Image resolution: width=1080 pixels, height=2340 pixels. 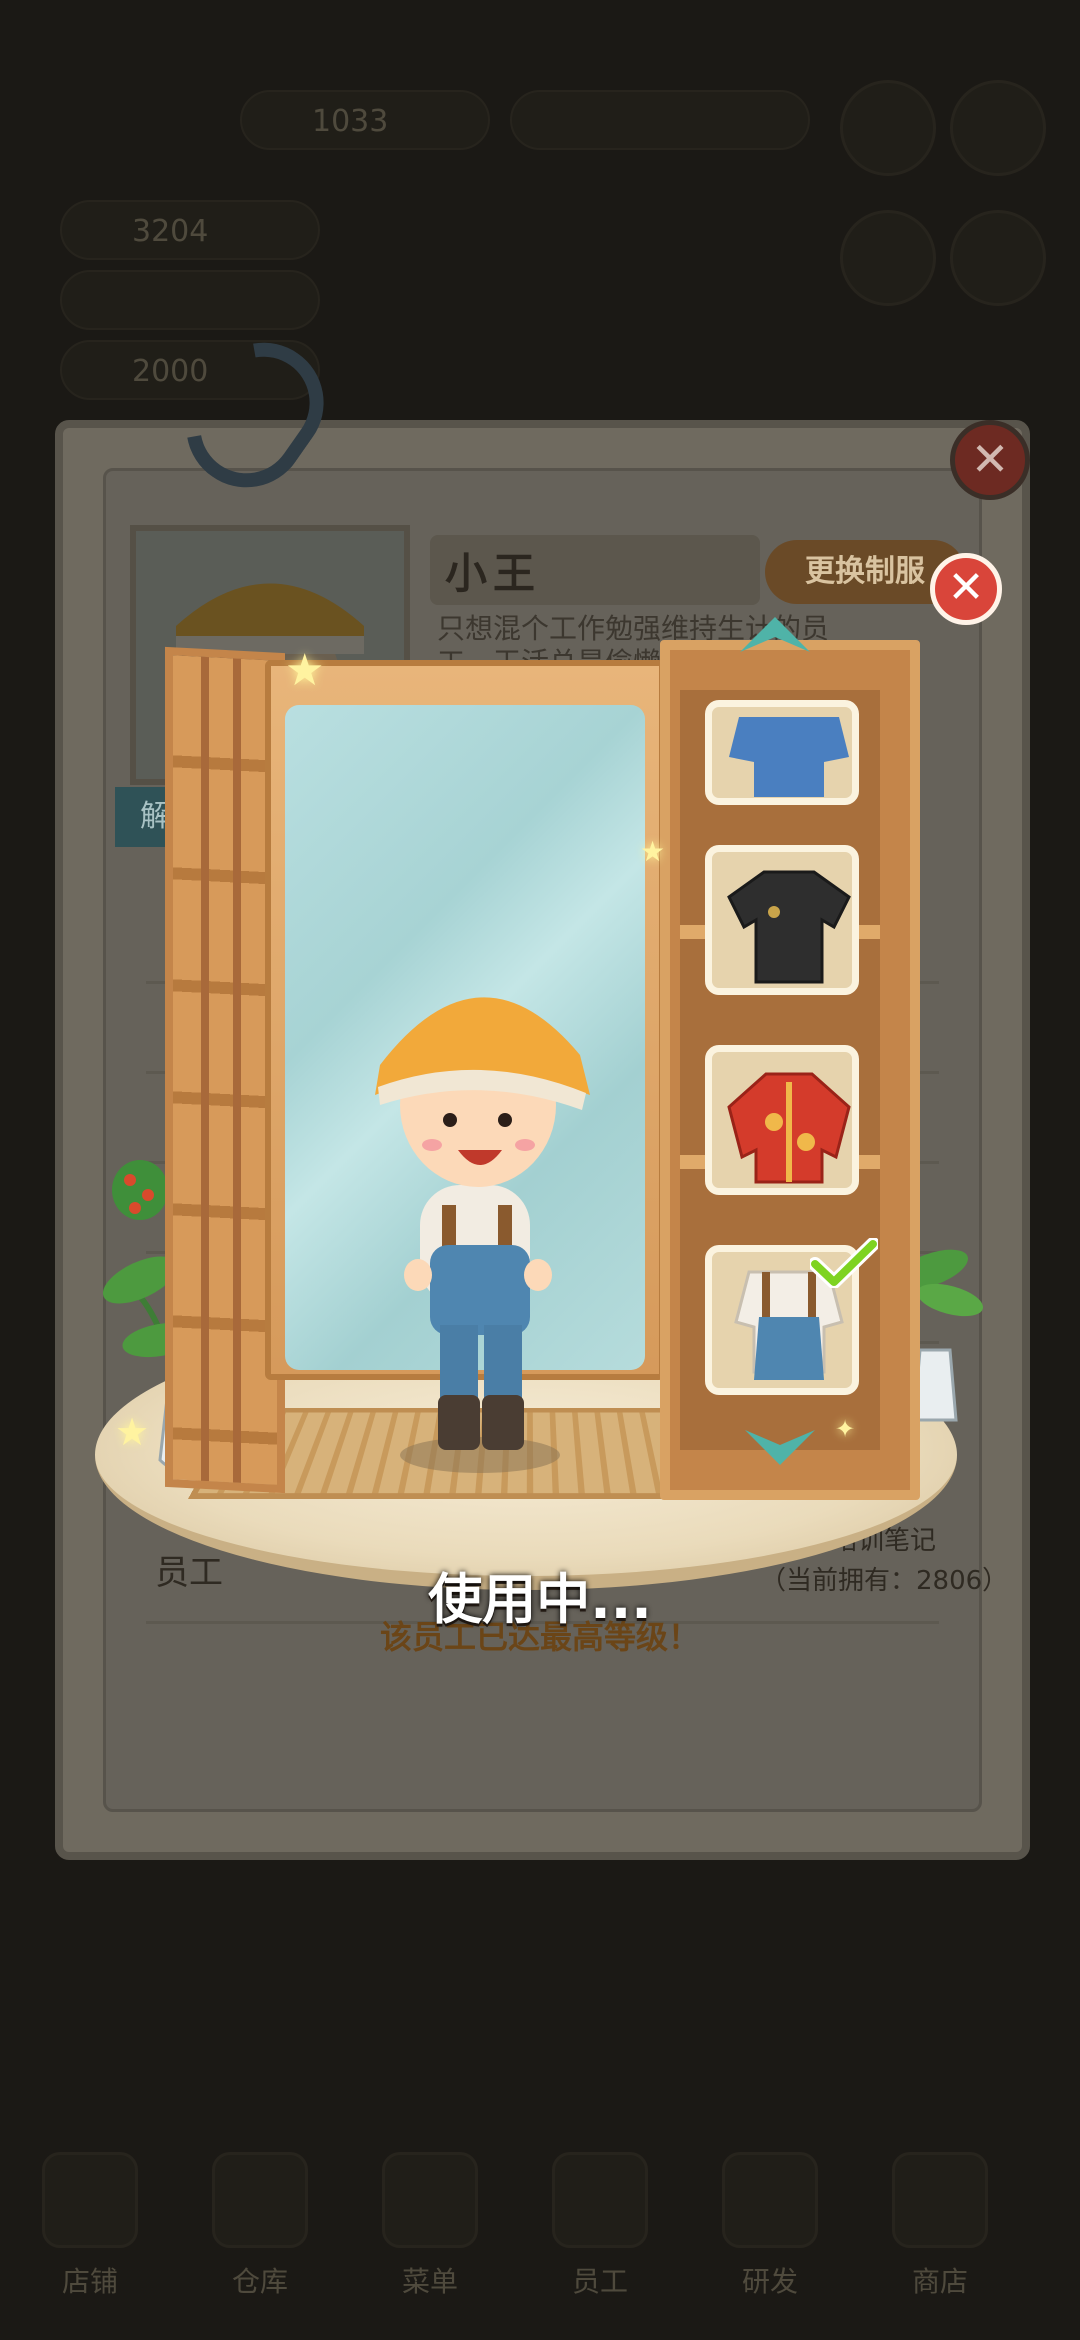 I want to click on nav-item: 研发, so click(x=770, y=2226).